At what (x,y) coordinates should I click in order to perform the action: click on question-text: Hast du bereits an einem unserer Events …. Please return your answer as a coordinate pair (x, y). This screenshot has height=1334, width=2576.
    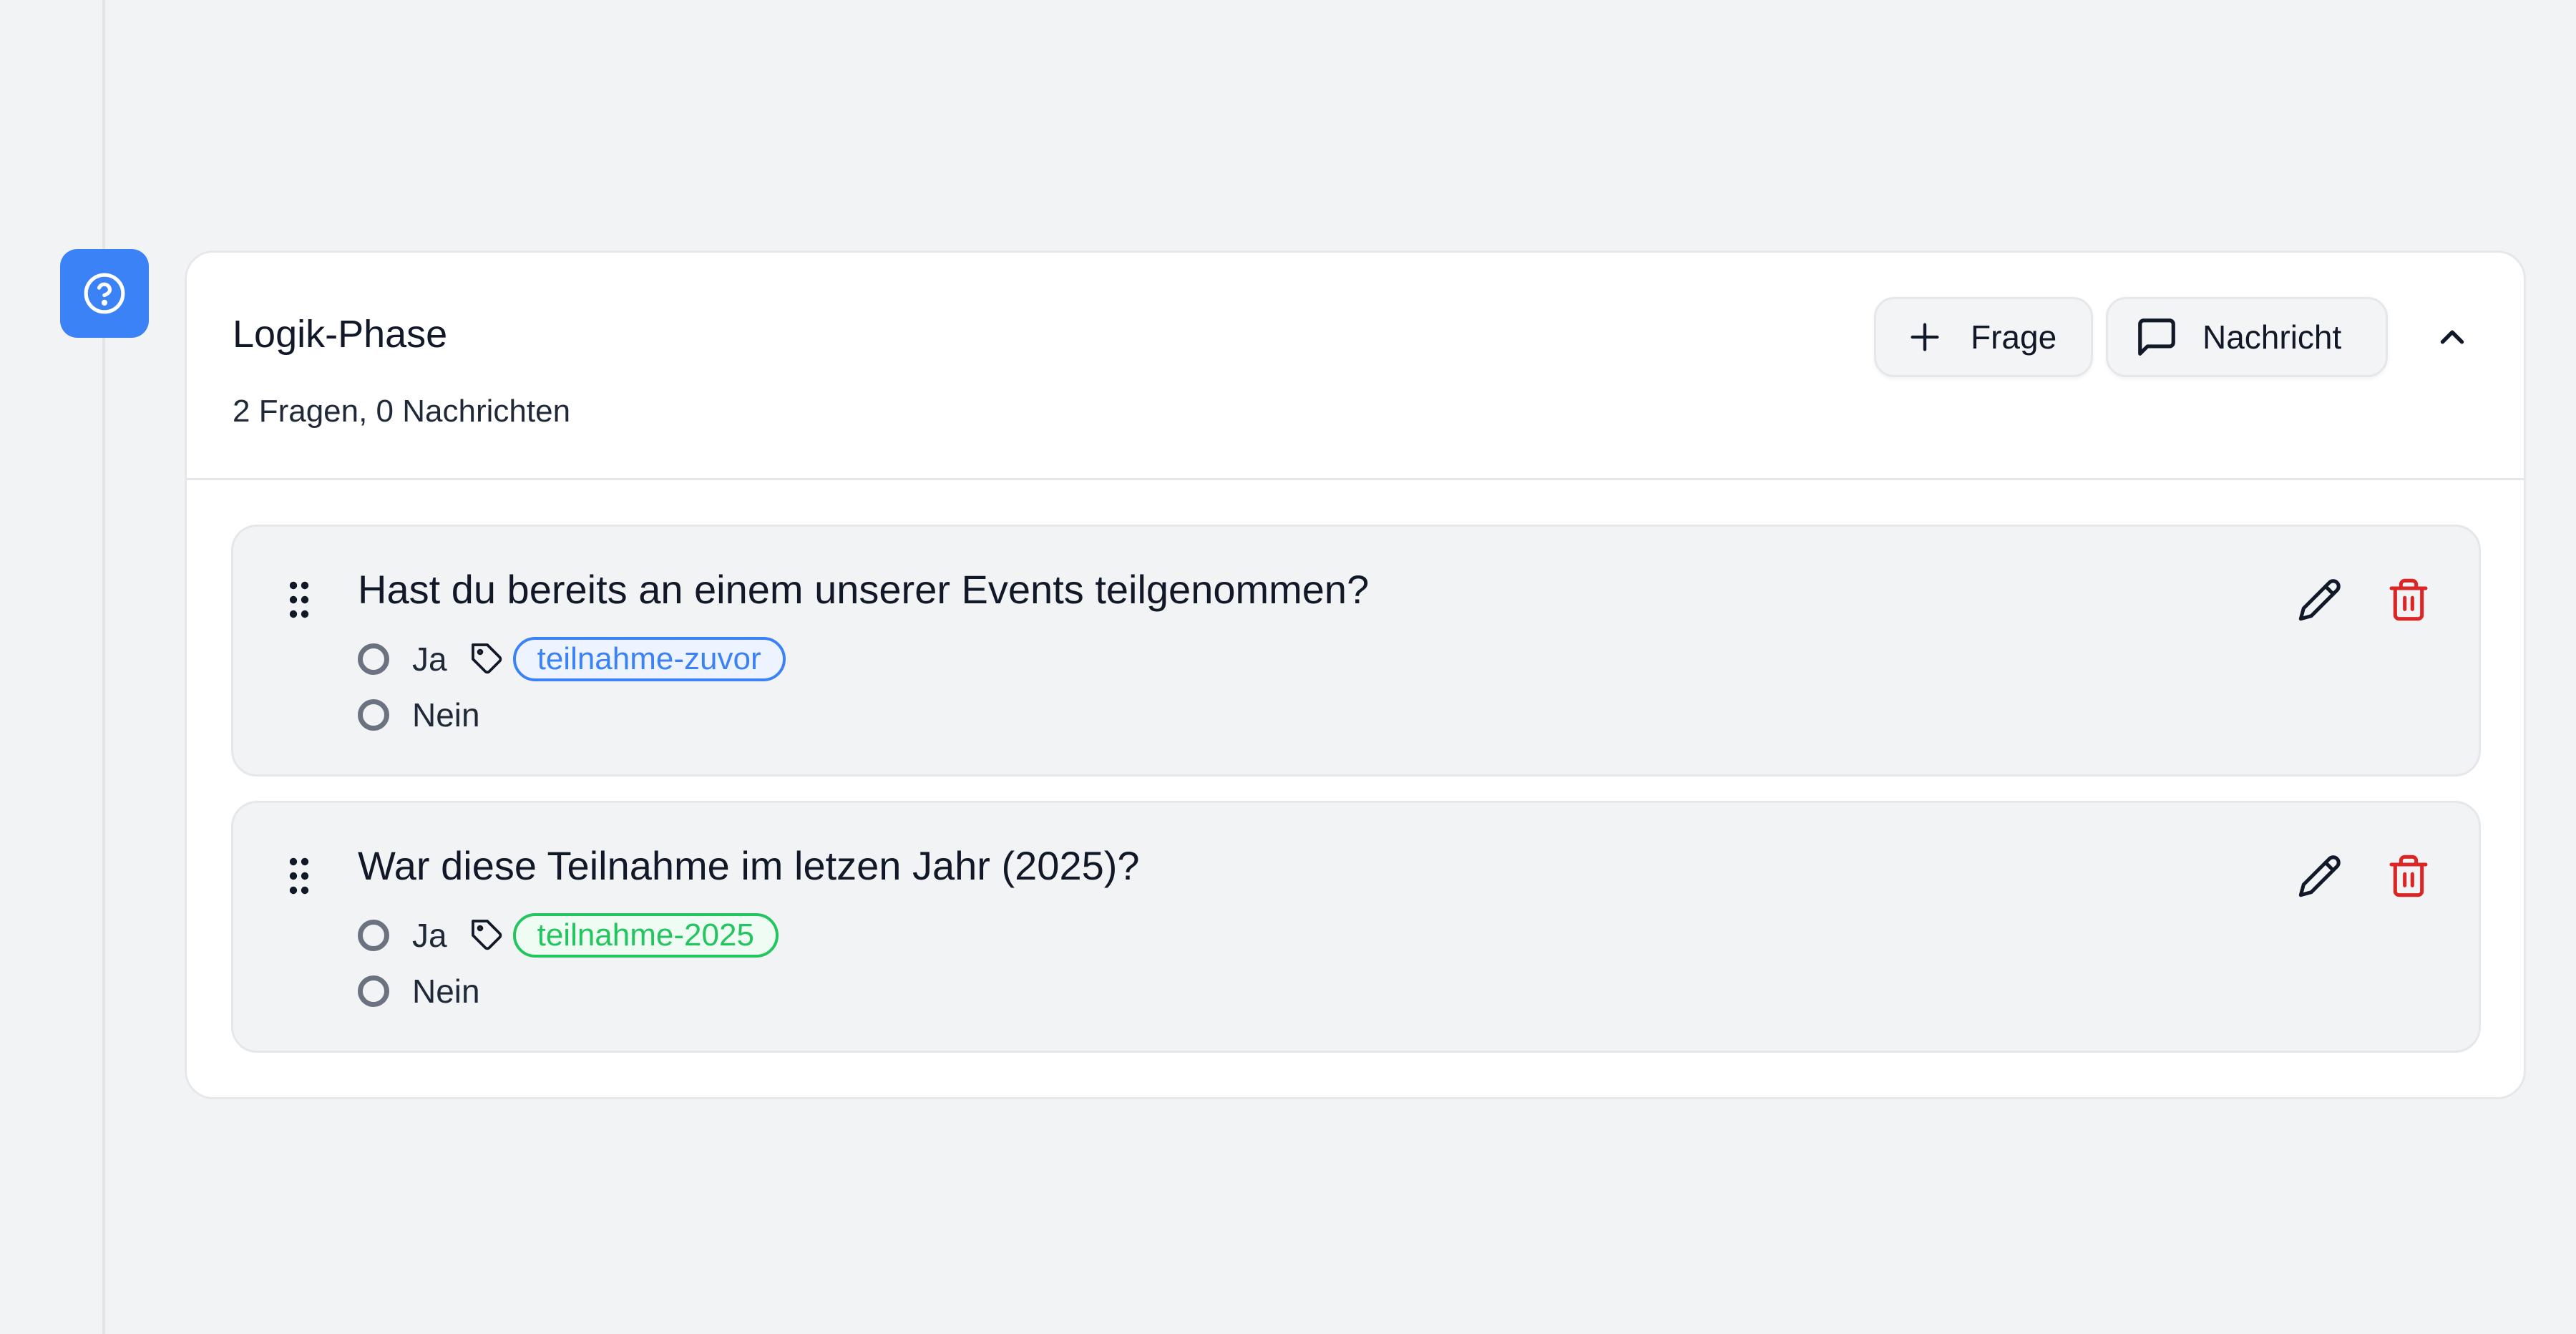
    Looking at the image, I should click on (864, 589).